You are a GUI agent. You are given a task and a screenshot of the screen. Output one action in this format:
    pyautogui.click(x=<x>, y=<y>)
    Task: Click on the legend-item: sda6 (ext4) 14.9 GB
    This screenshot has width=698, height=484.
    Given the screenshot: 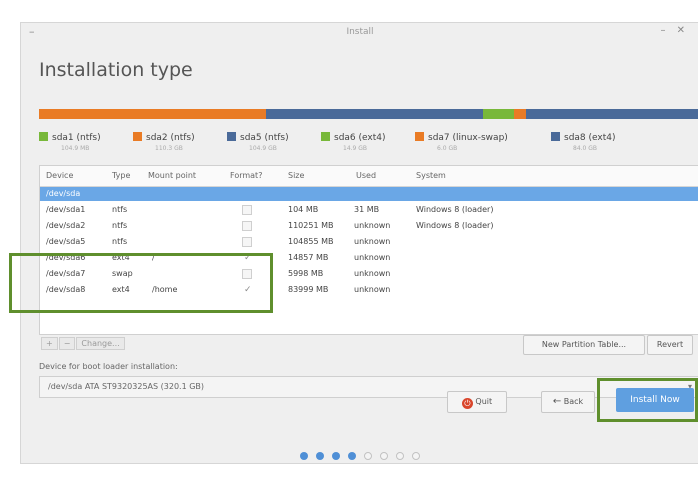 What is the action you would take?
    pyautogui.click(x=353, y=138)
    